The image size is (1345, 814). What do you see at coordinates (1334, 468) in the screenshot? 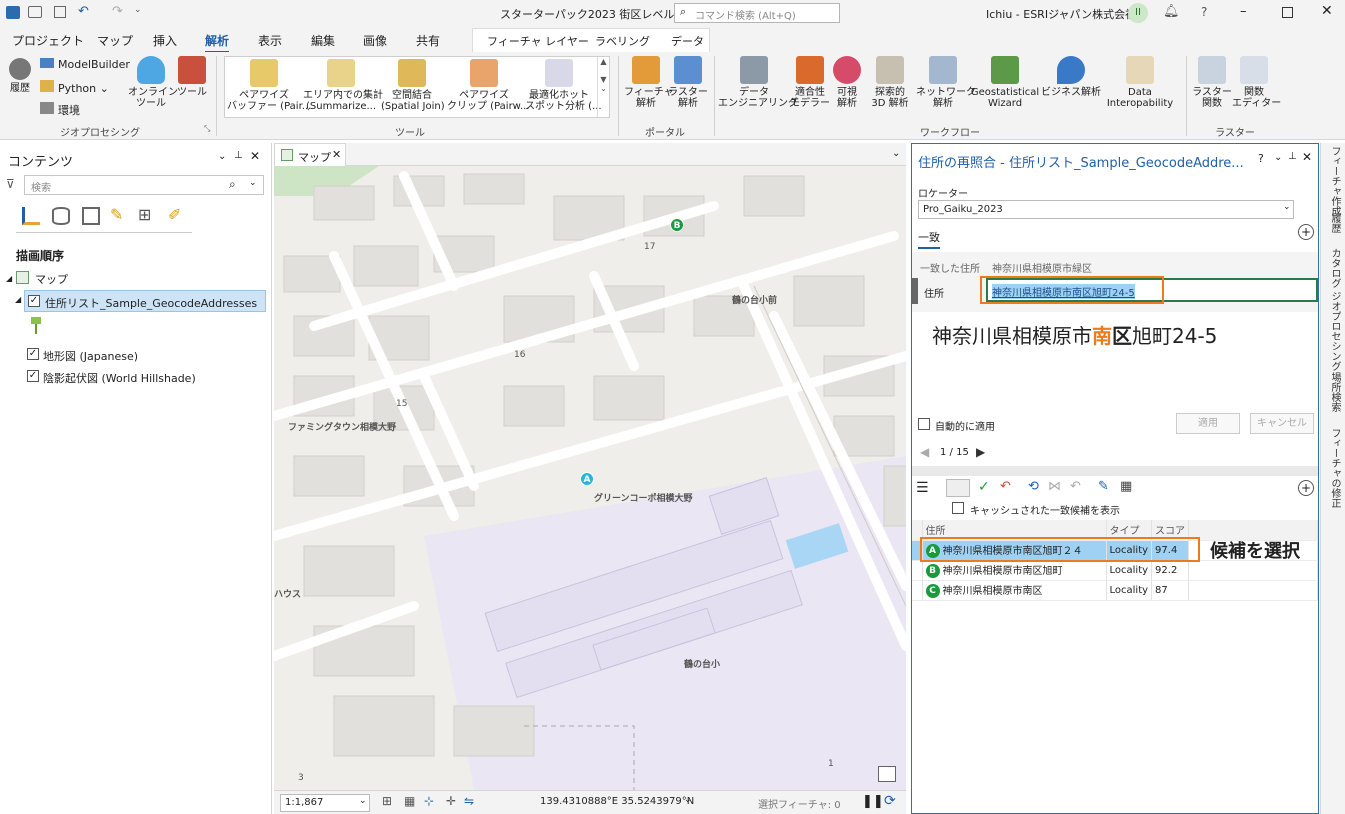
I see `side-tab-modify-features: フィーチャの修正` at bounding box center [1334, 468].